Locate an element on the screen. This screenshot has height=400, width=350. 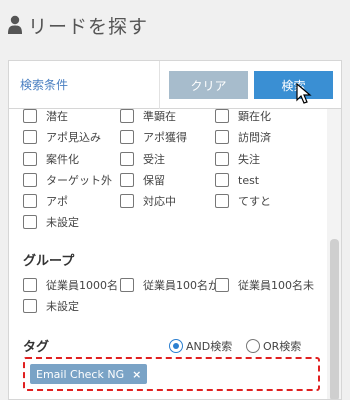
status-option: 準顕在 is located at coordinates (148, 116).